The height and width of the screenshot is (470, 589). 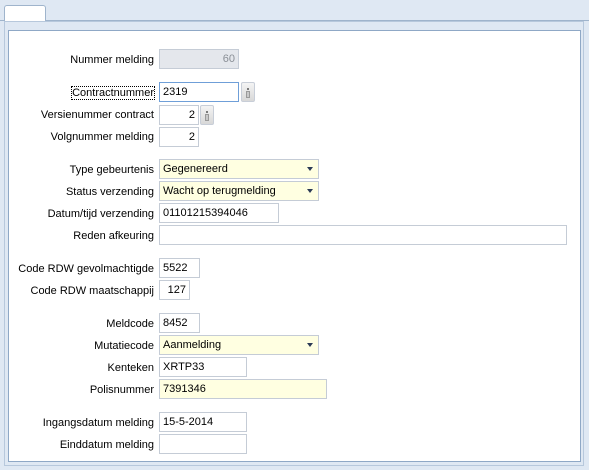 What do you see at coordinates (239, 345) in the screenshot?
I see `mutatiecode-dropdown: Aanmelding` at bounding box center [239, 345].